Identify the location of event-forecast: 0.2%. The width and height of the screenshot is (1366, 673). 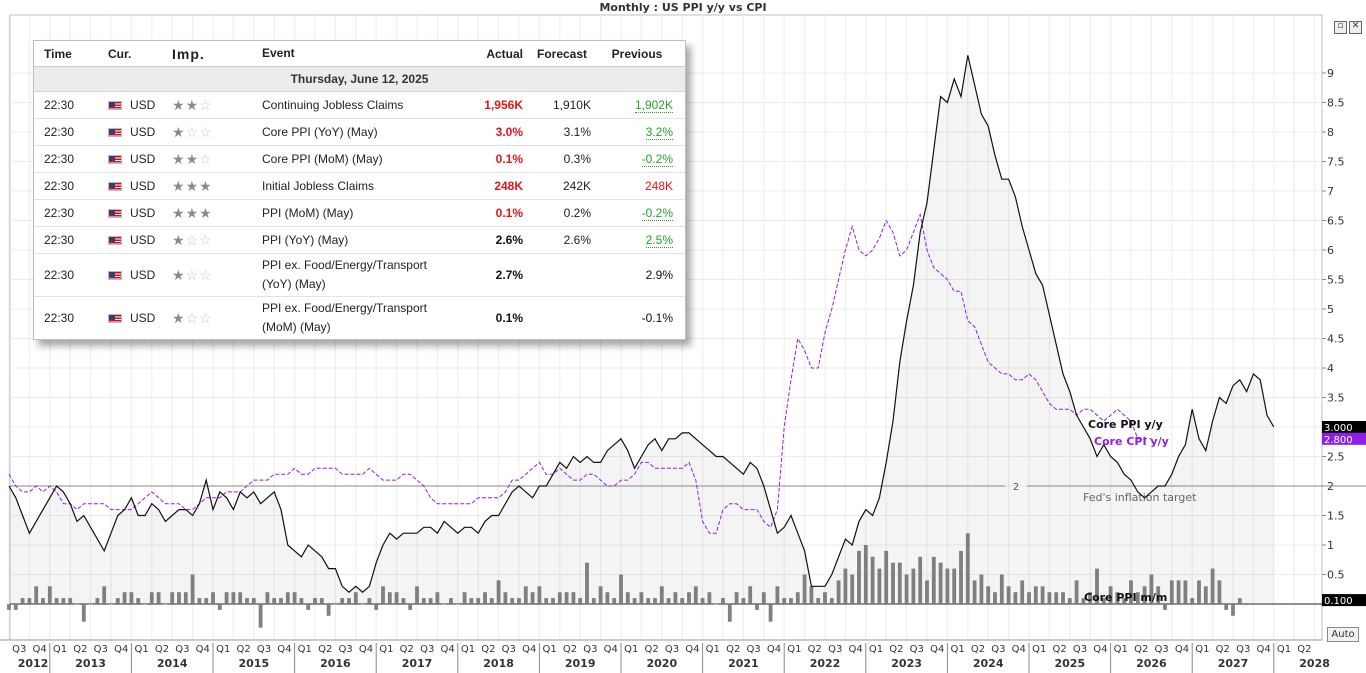
(577, 213).